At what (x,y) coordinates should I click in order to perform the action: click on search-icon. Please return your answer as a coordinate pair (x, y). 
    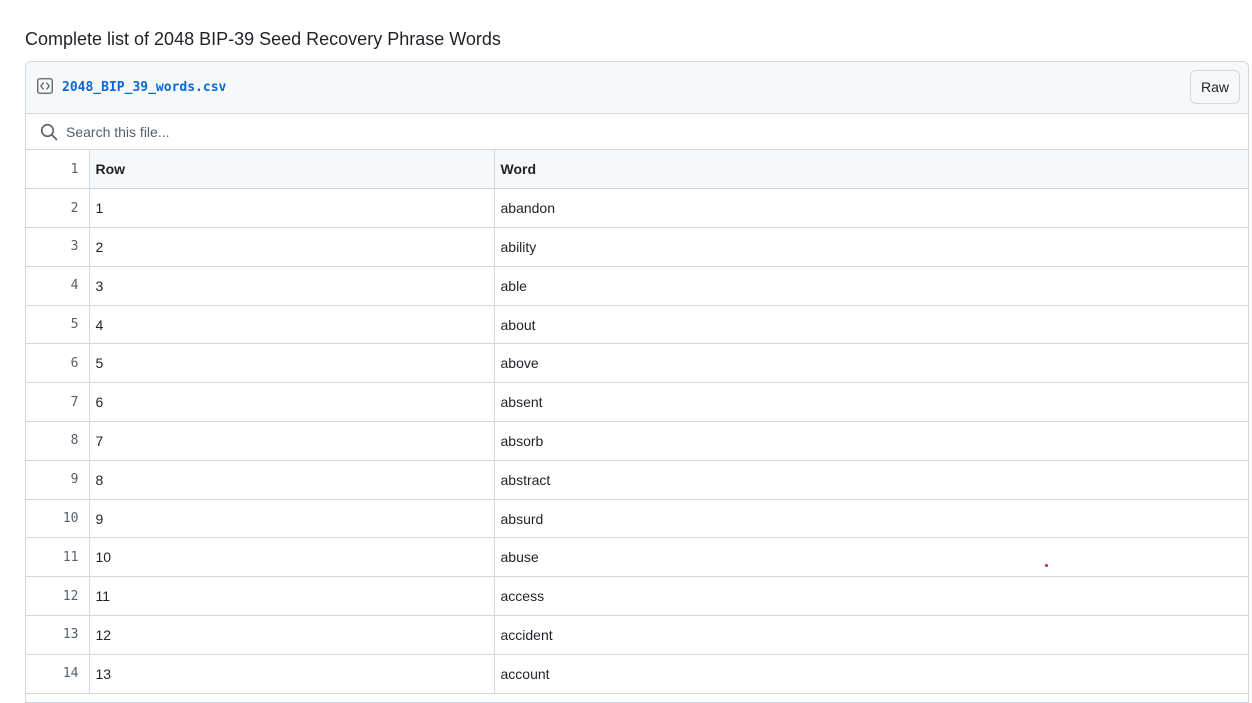
    Looking at the image, I should click on (49, 132).